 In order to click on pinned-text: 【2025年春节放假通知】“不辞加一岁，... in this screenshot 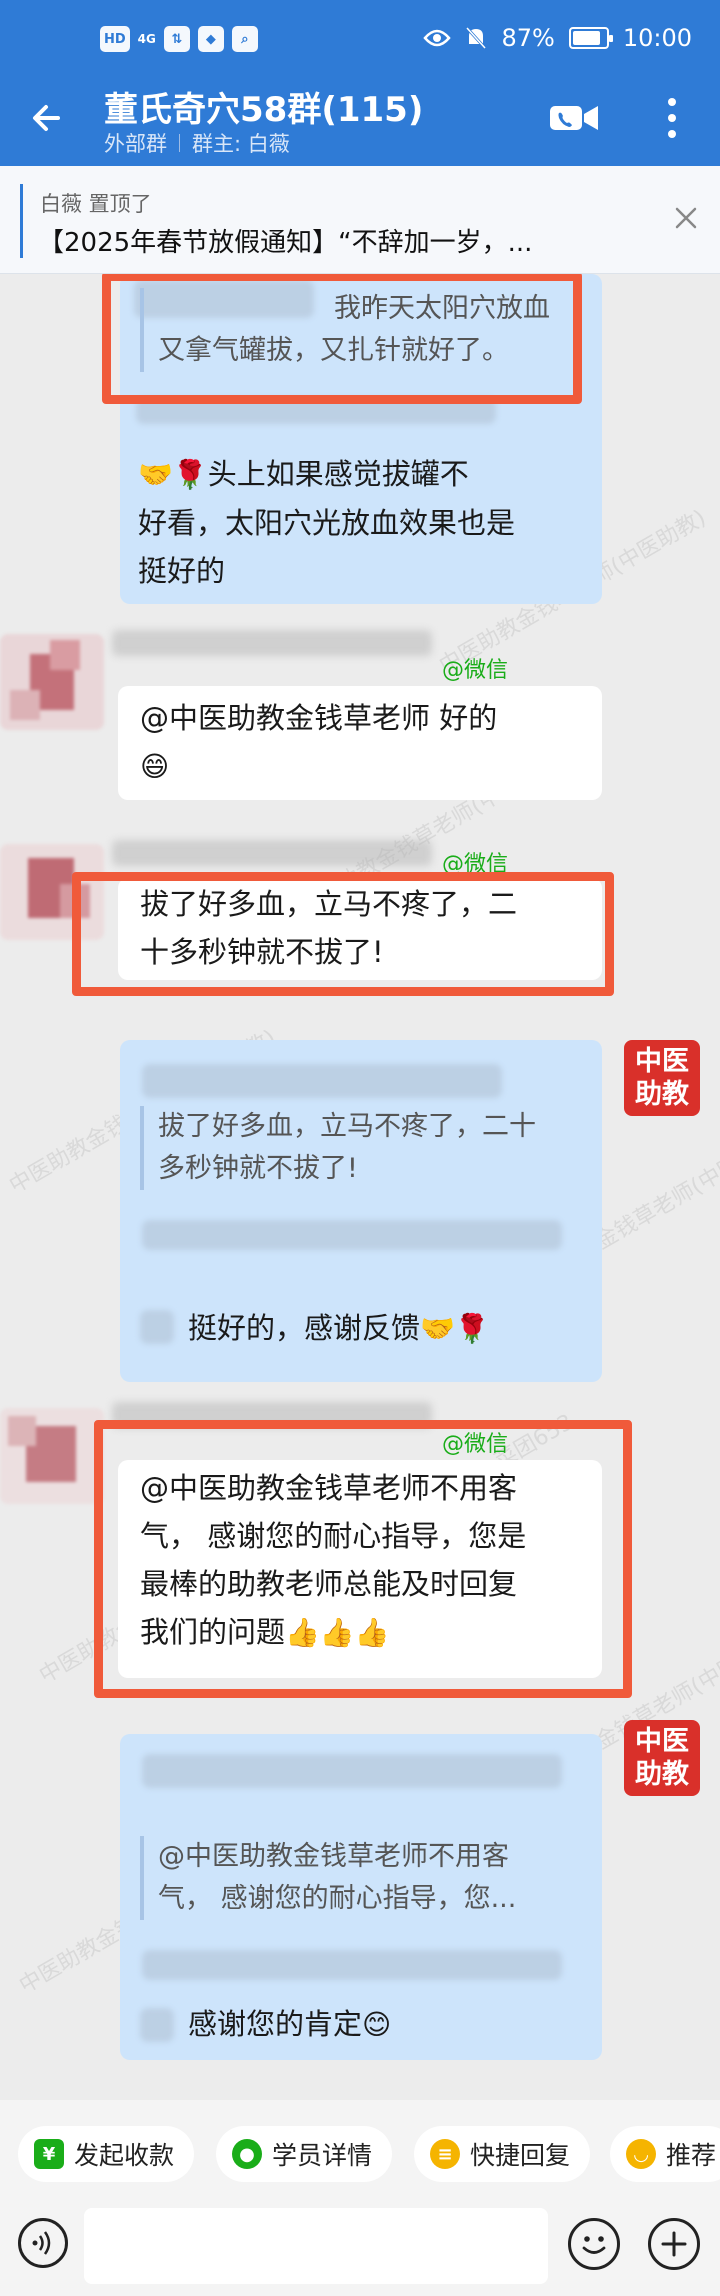, I will do `click(338, 240)`.